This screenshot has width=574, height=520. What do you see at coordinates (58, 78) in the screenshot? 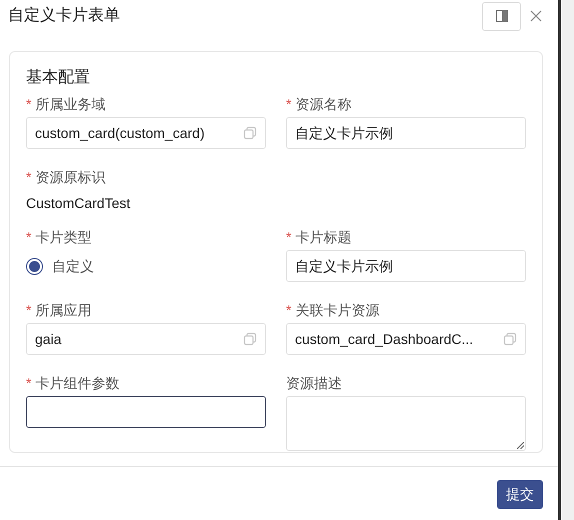
I see `section-title: 基本配置` at bounding box center [58, 78].